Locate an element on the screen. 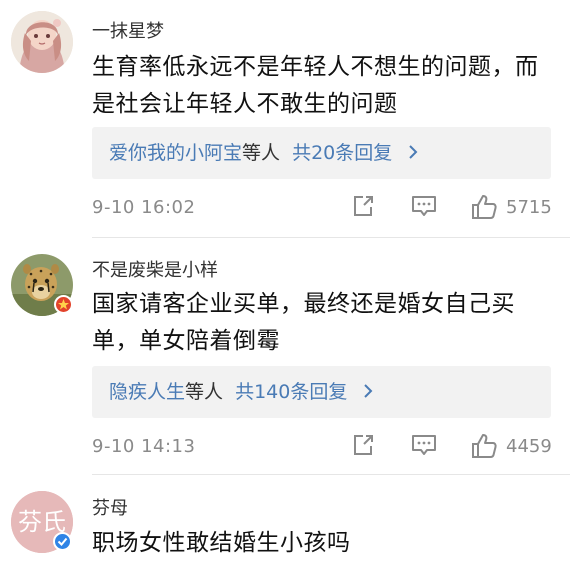 The image size is (570, 574). comment-text-line: 单，单女陪着倒霉 is located at coordinates (186, 341).